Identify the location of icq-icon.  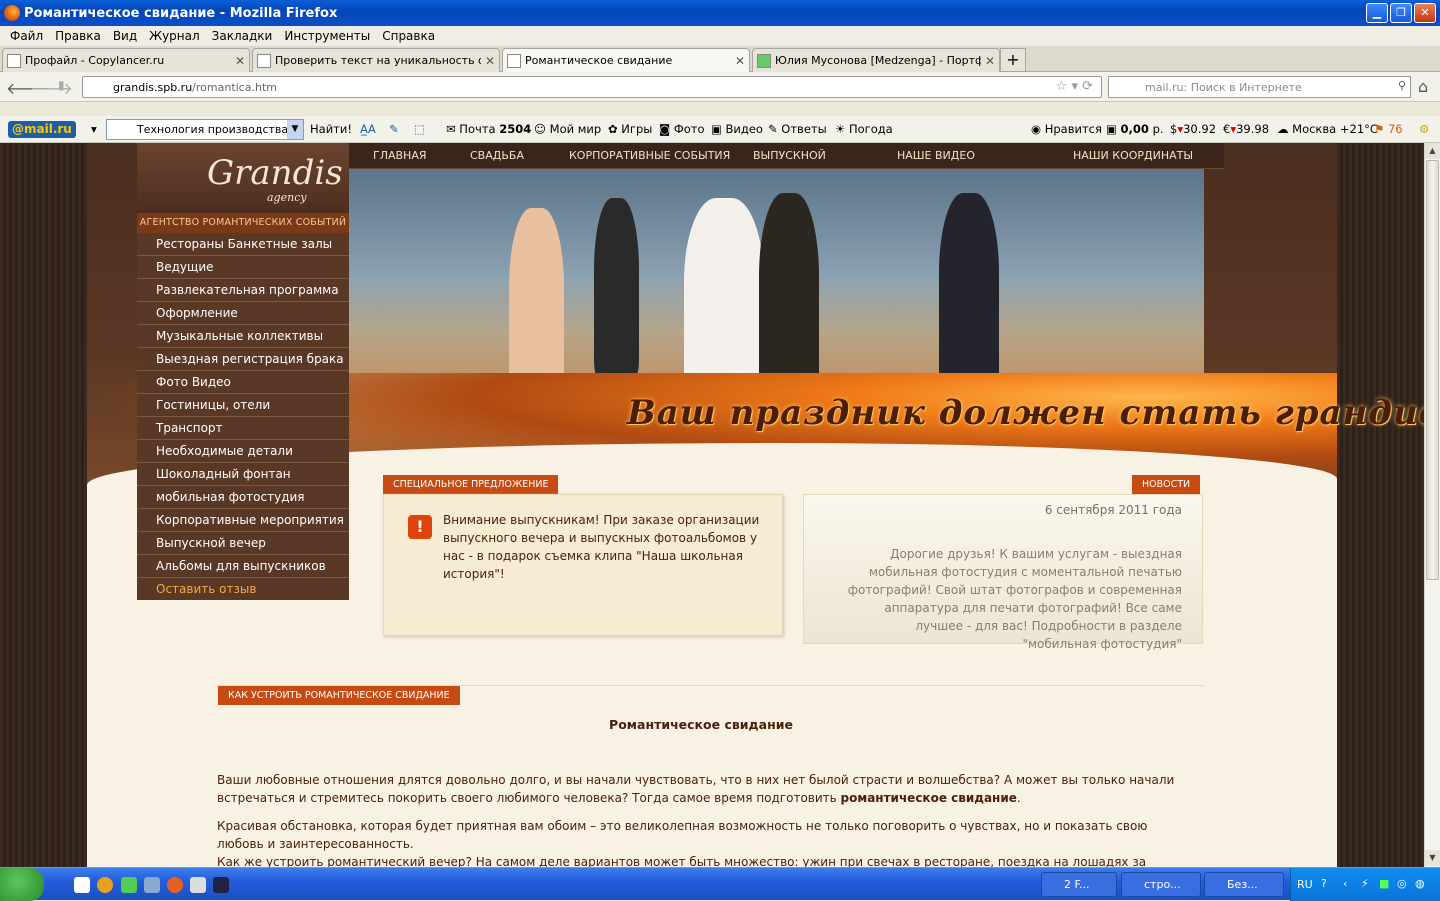
(129, 885).